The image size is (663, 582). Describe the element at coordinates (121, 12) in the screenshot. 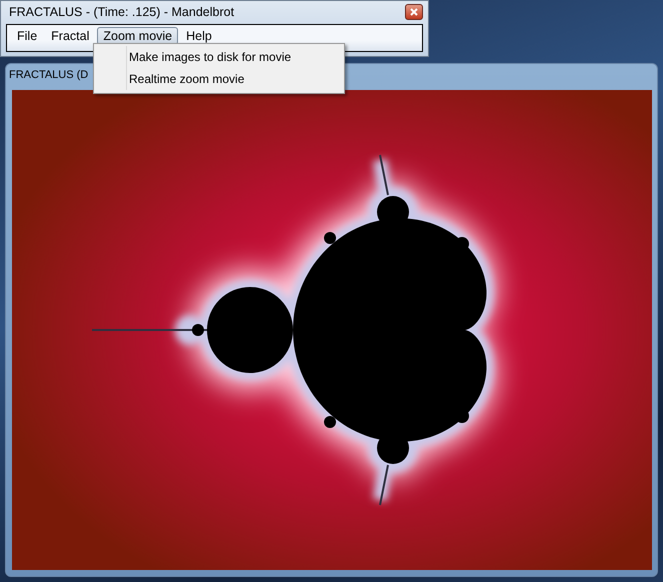

I see `window-title: FRACTALUS - (Time: .125) - Mandelbrot` at that location.